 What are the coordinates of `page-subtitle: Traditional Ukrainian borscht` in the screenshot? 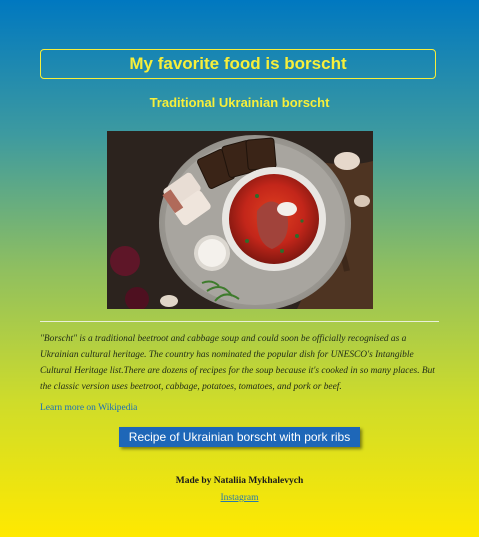 It's located at (239, 102).